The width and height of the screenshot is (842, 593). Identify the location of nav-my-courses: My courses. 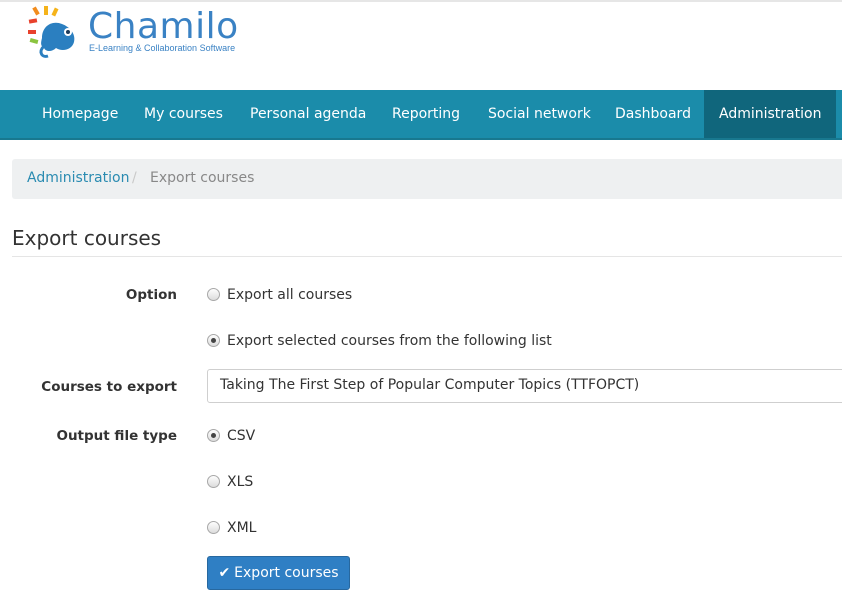
(183, 114).